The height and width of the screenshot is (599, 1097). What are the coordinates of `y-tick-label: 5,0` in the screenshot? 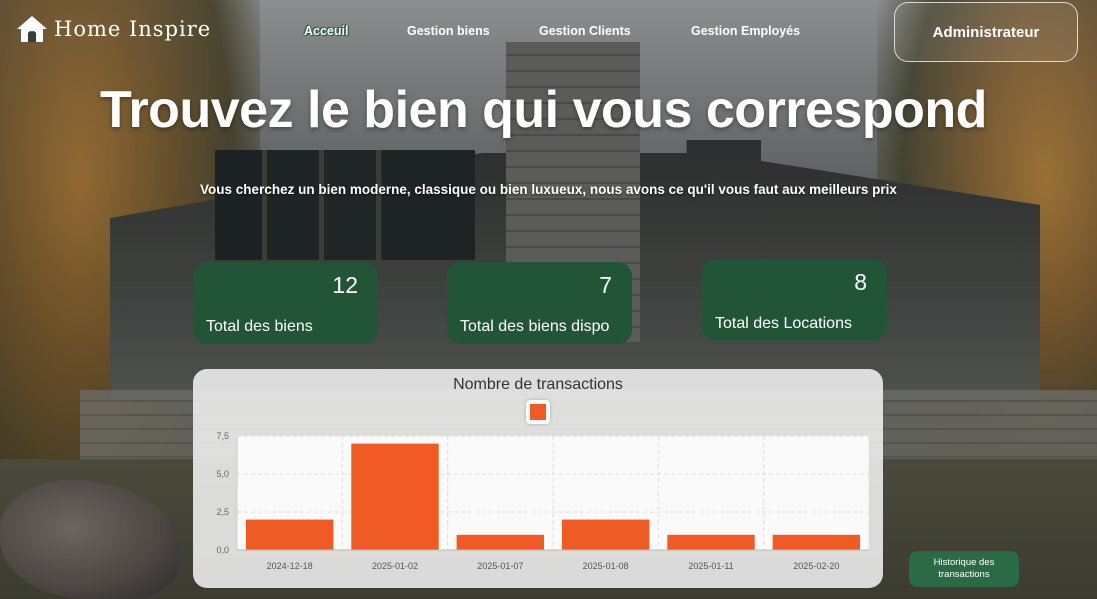 It's located at (222, 474).